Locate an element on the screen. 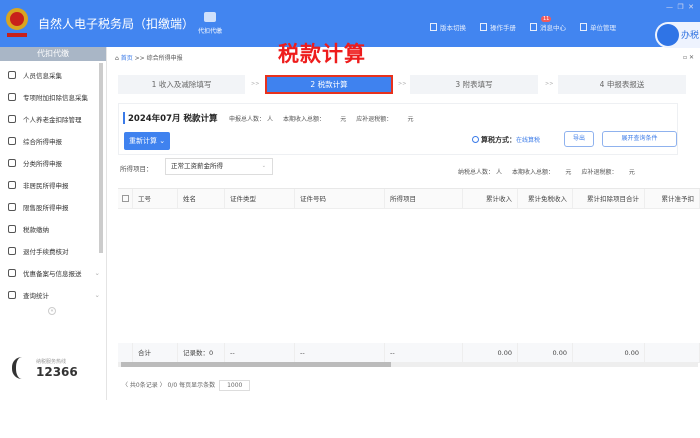 This screenshot has width=700, height=438. sidebar-item-label: 专项附加扣除信息采集 is located at coordinates (55, 98).